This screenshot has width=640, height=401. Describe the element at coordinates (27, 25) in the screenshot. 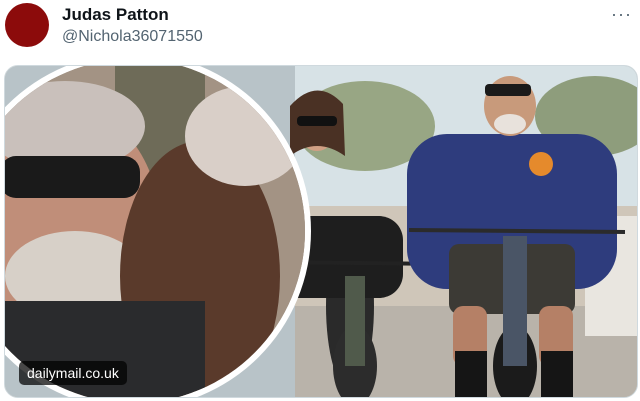

I see `avatar` at that location.